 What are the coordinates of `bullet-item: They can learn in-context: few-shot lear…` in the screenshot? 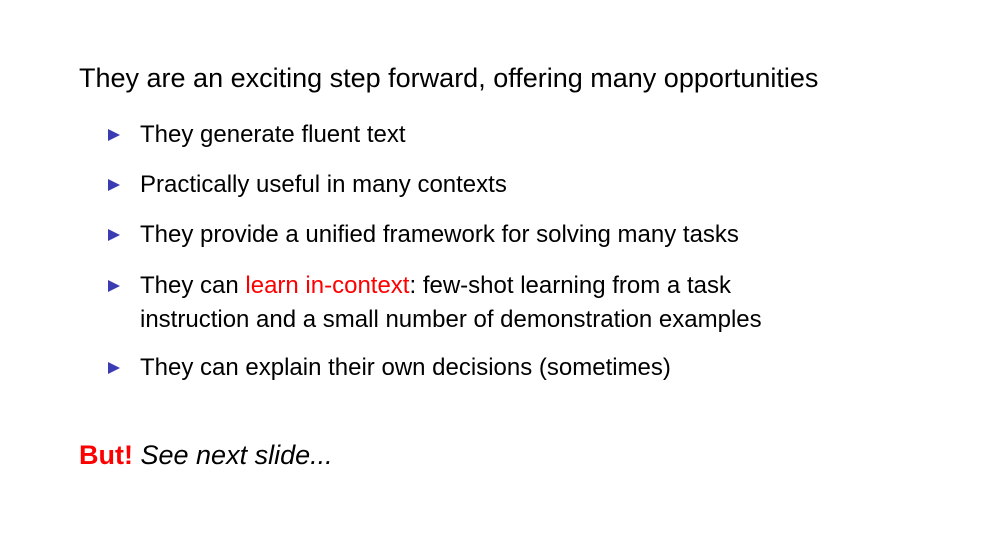 It's located at (538, 303).